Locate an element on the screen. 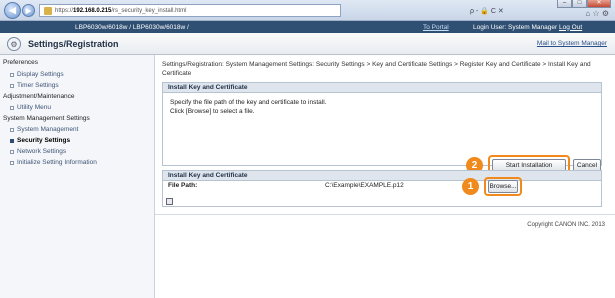 The image size is (615, 298). address-tools: ρ - 🔒 C ✕ is located at coordinates (511, 10).